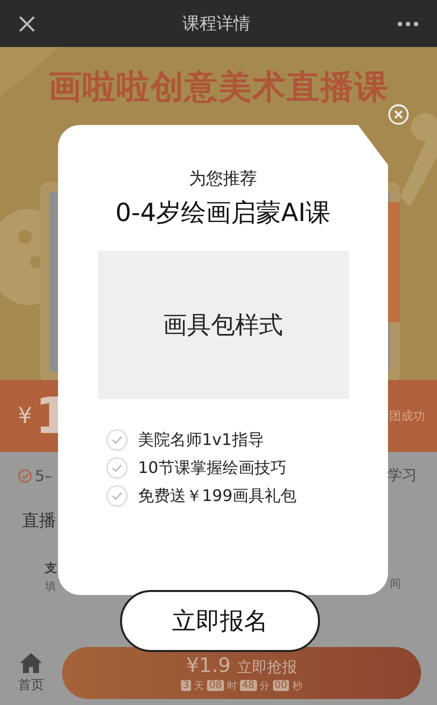 The height and width of the screenshot is (705, 437). Describe the element at coordinates (395, 583) in the screenshot. I see `step-hint: 间` at that location.